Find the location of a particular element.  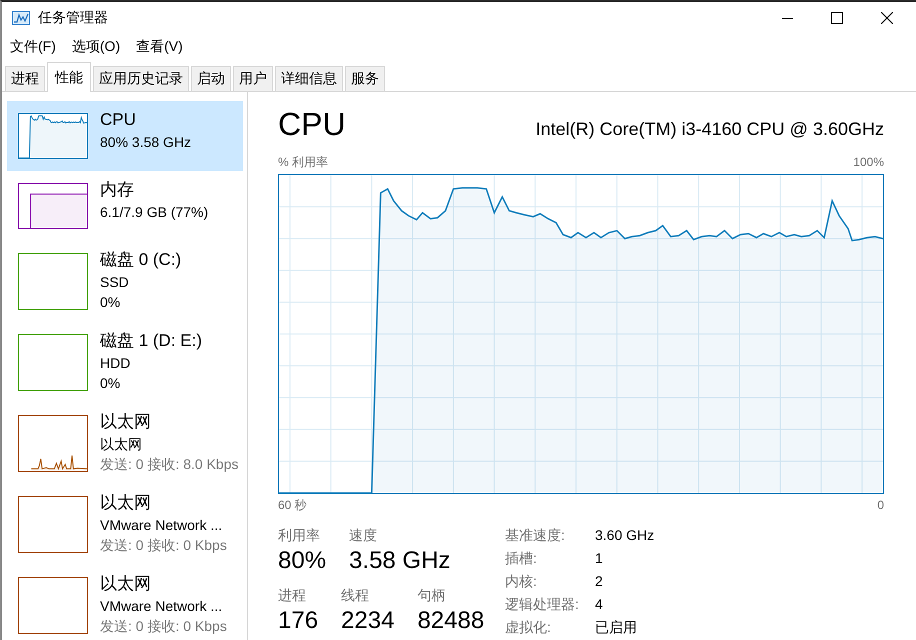

menu-item: 查看(V) is located at coordinates (159, 46).